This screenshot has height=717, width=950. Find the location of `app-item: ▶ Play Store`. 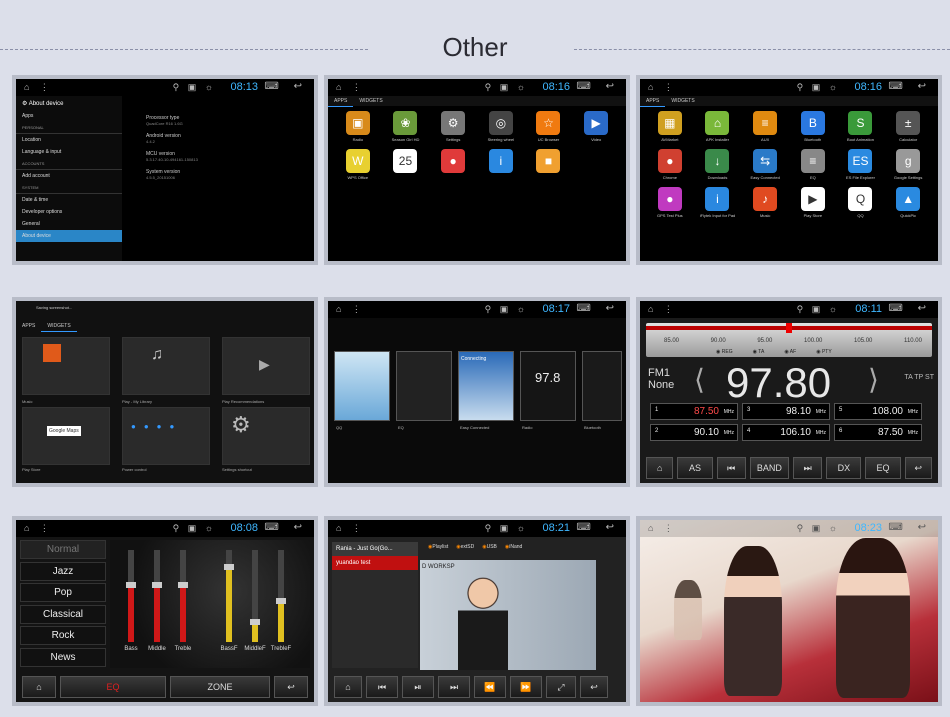

app-item: ▶ Play Store is located at coordinates (813, 202).